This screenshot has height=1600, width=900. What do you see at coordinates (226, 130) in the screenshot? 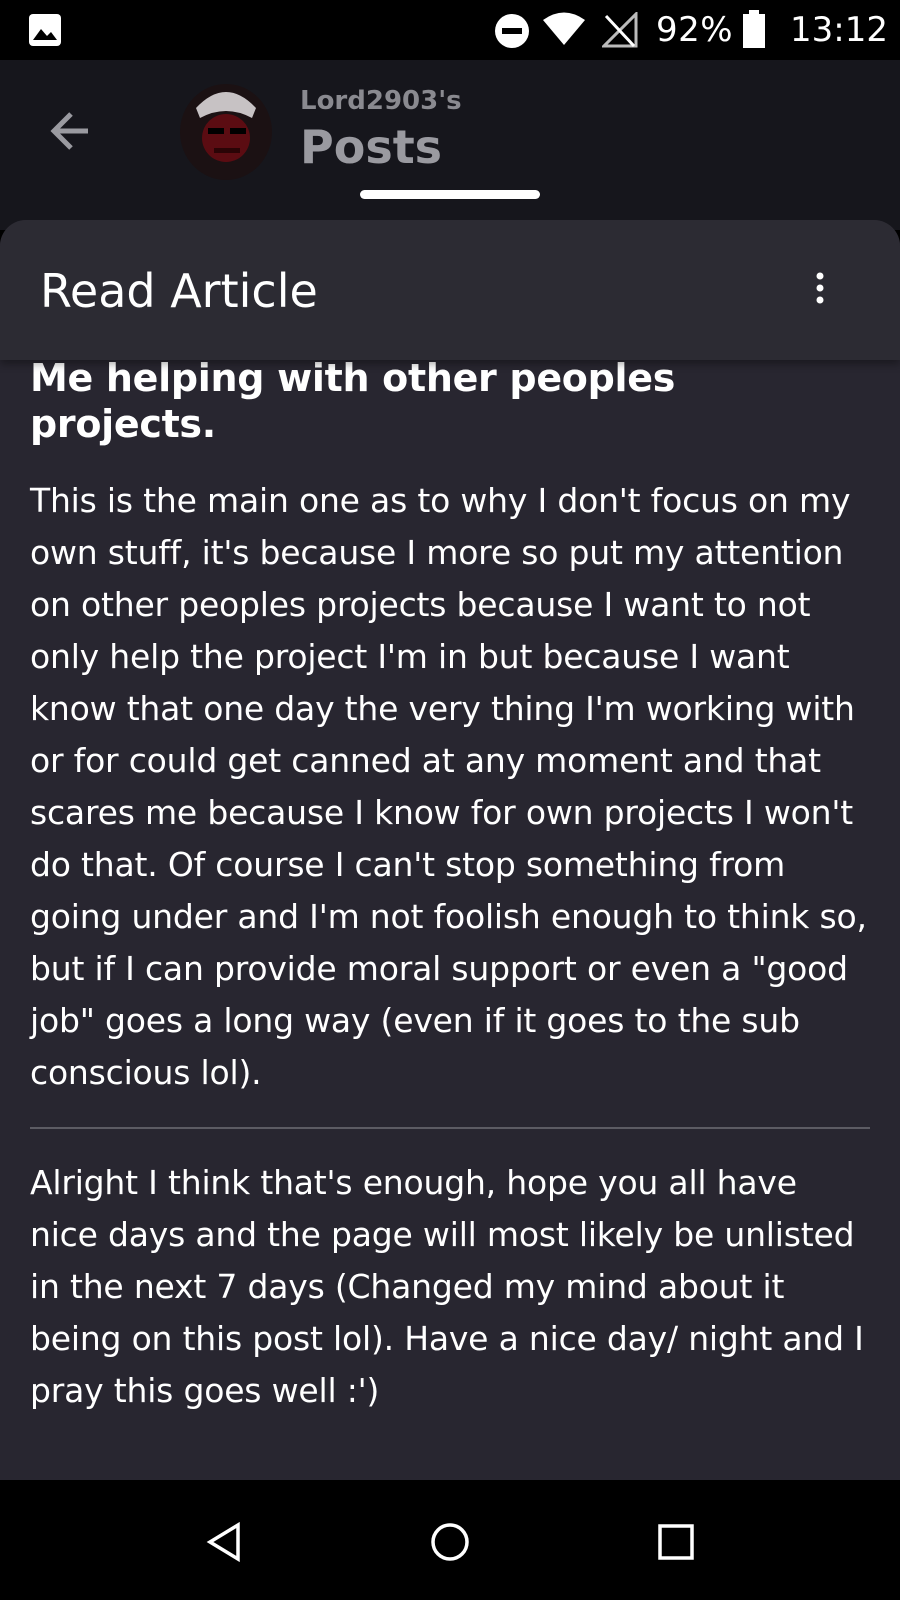
I see `avatar` at bounding box center [226, 130].